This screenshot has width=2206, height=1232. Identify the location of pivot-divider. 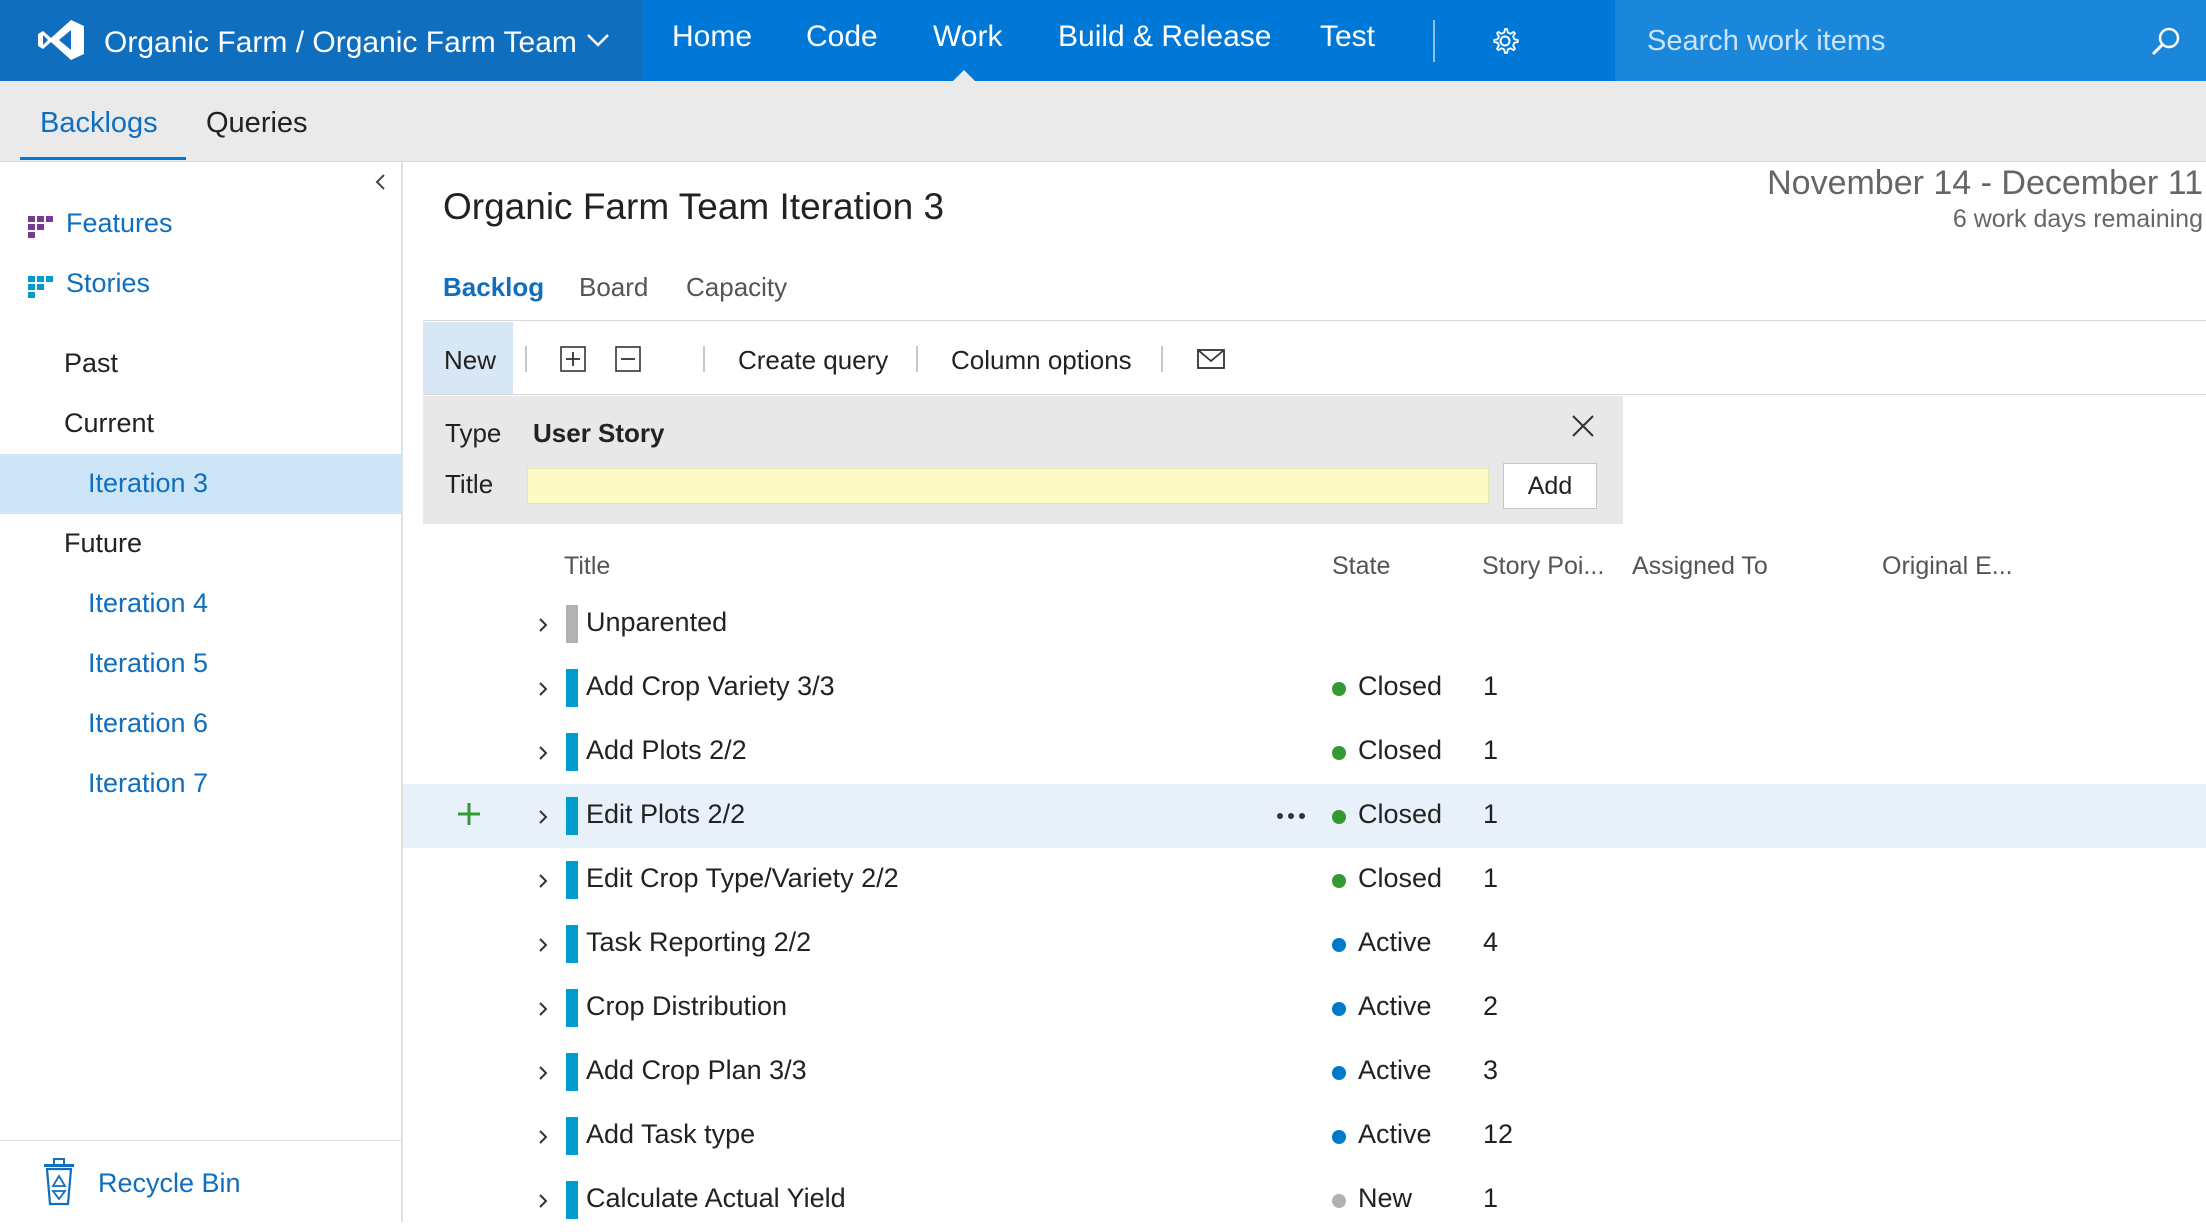
(1314, 320).